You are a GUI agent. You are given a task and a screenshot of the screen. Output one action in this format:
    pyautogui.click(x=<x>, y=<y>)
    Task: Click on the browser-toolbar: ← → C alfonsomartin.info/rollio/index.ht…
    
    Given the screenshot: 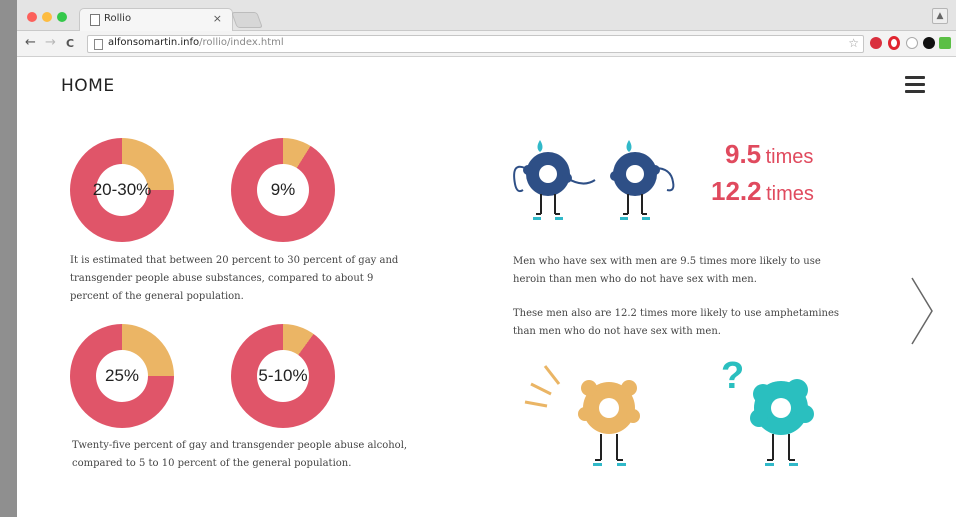 What is the action you would take?
    pyautogui.click(x=486, y=44)
    